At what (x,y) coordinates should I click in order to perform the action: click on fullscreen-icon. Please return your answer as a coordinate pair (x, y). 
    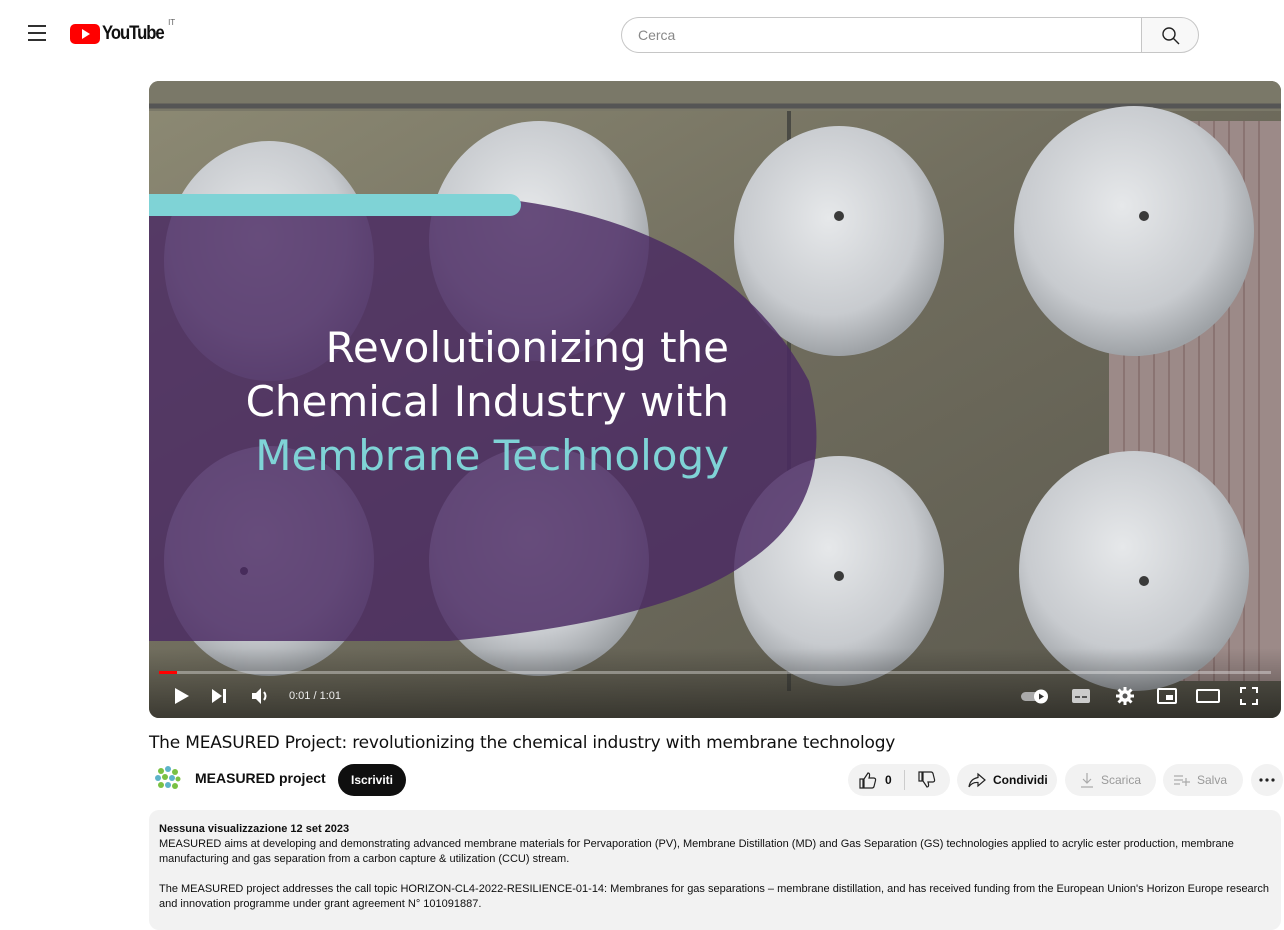
    Looking at the image, I should click on (1249, 696).